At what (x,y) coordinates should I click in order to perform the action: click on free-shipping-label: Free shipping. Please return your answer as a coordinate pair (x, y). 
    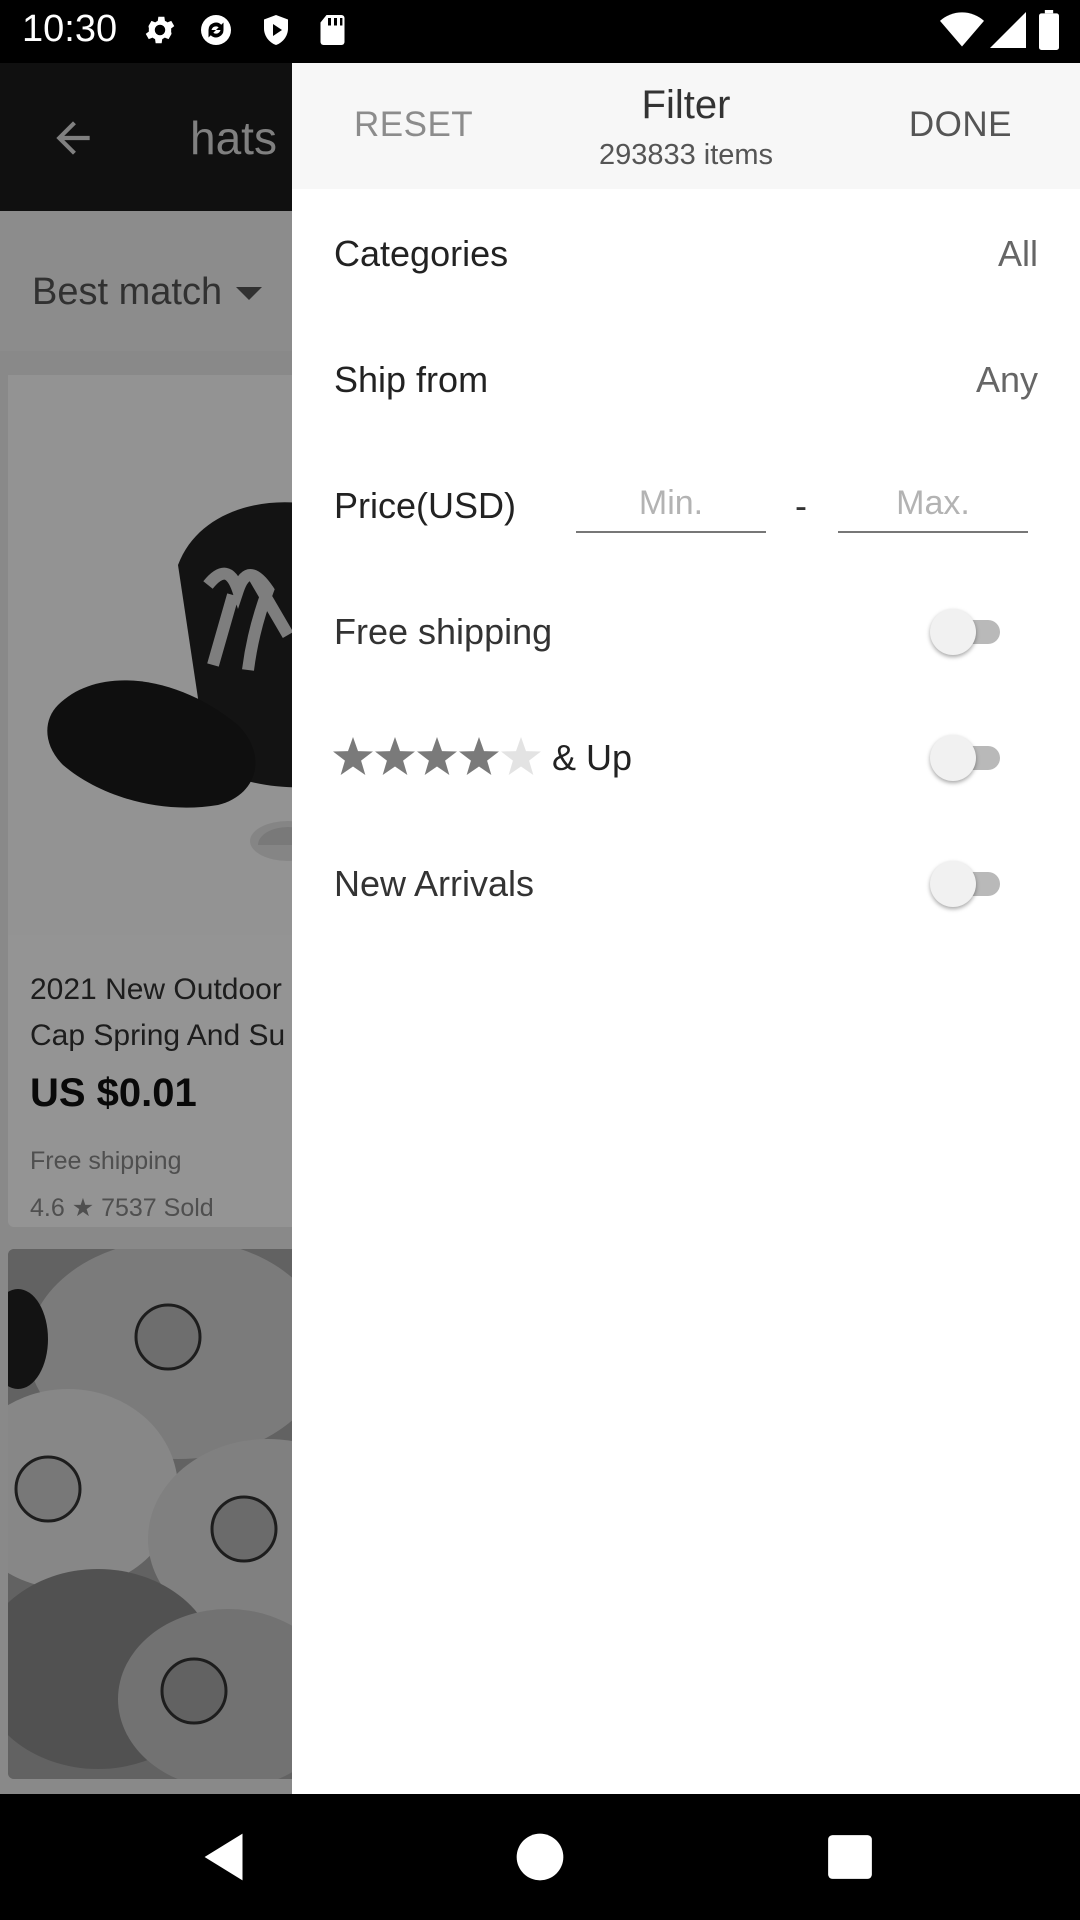
    Looking at the image, I should click on (443, 631).